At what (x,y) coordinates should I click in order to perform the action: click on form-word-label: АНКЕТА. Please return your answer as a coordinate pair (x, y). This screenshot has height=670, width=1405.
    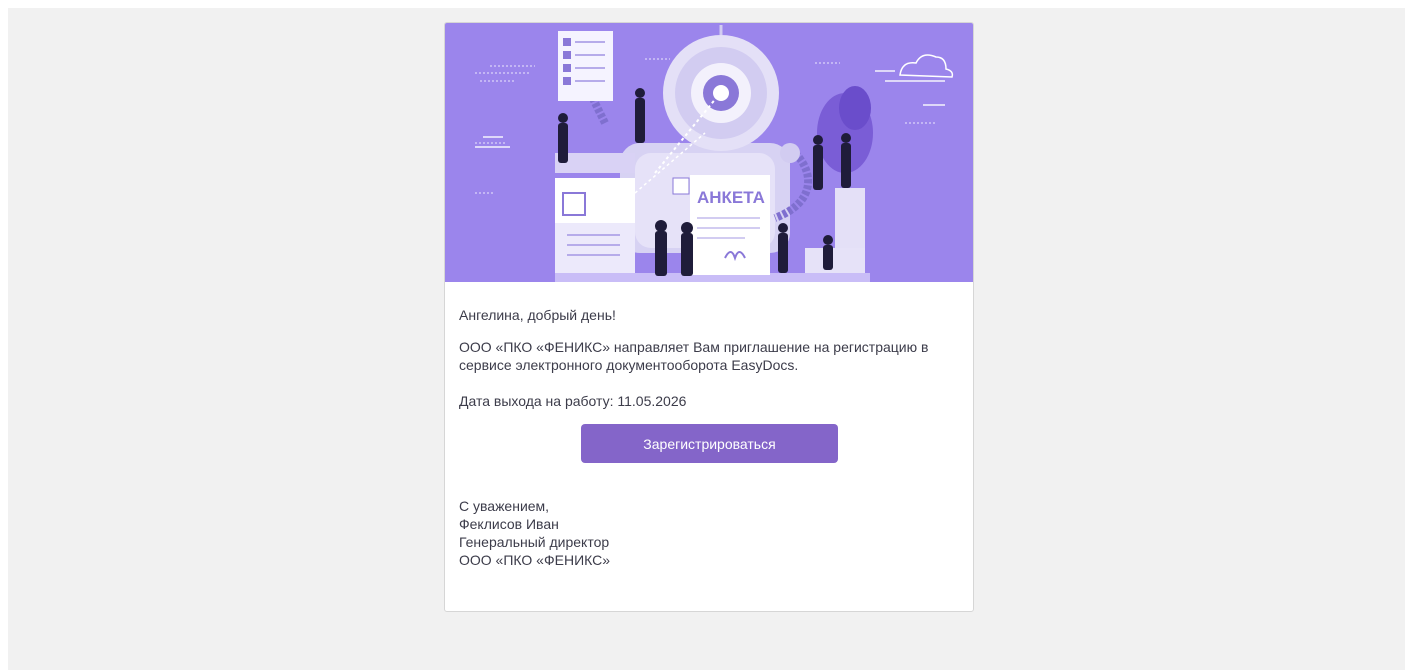
    Looking at the image, I should click on (731, 197).